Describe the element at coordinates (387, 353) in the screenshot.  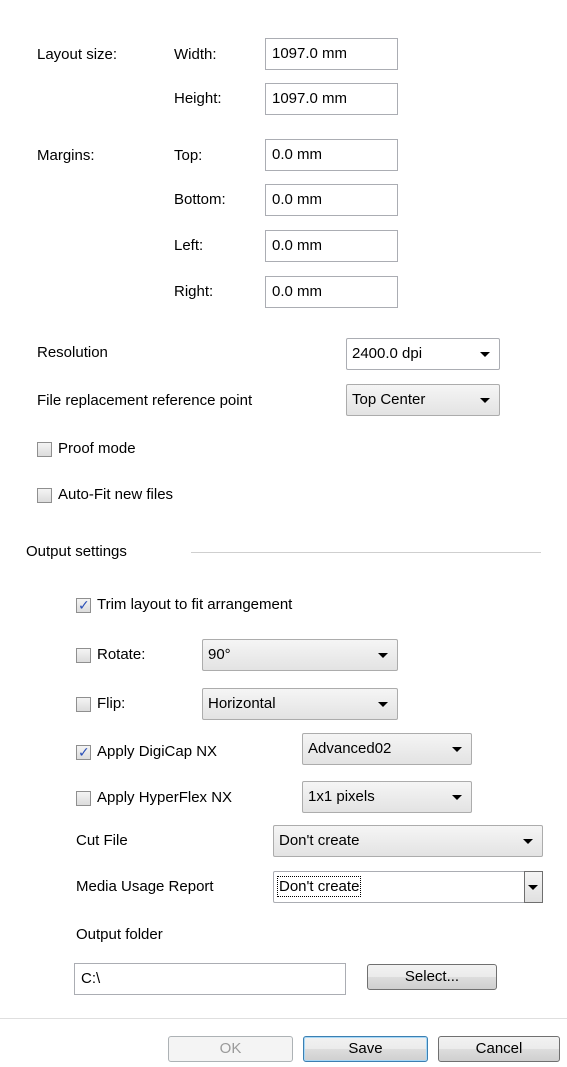
I see `resolution-value: 2400.0 dpi` at that location.